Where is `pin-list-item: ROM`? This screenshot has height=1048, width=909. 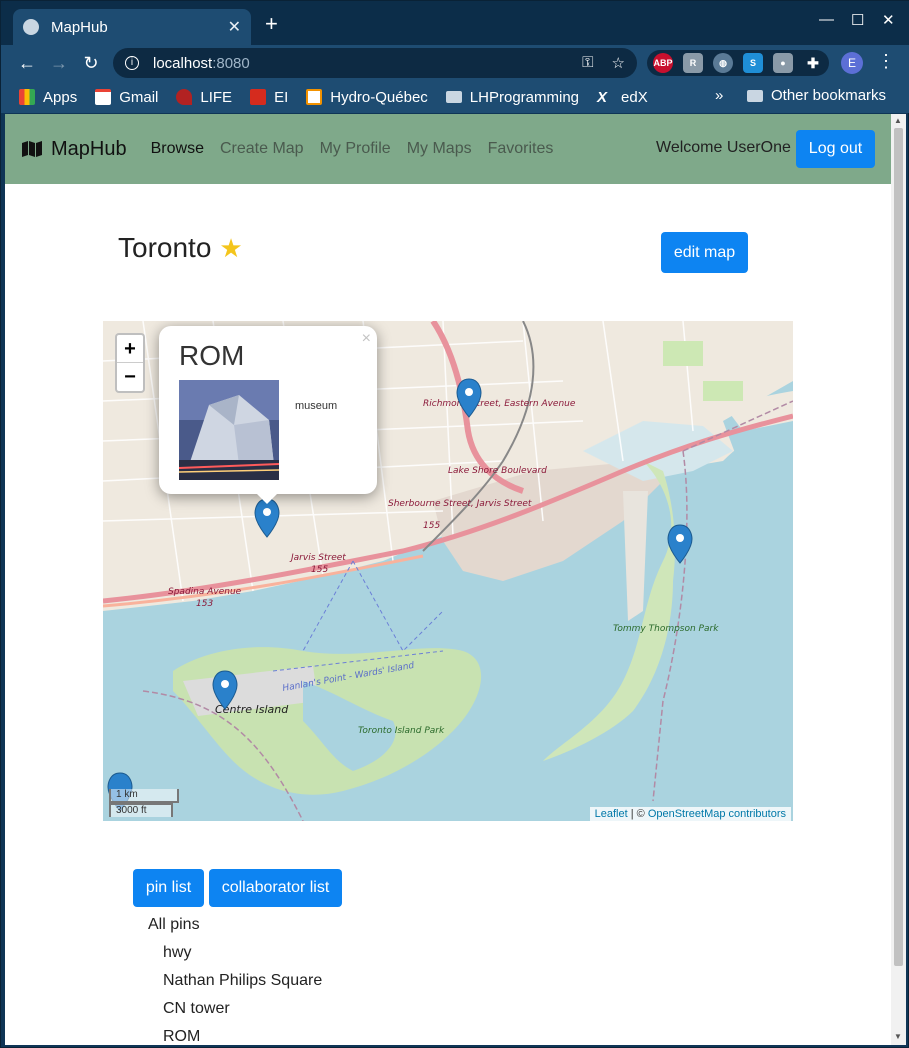
pin-list-item: ROM is located at coordinates (181, 1036).